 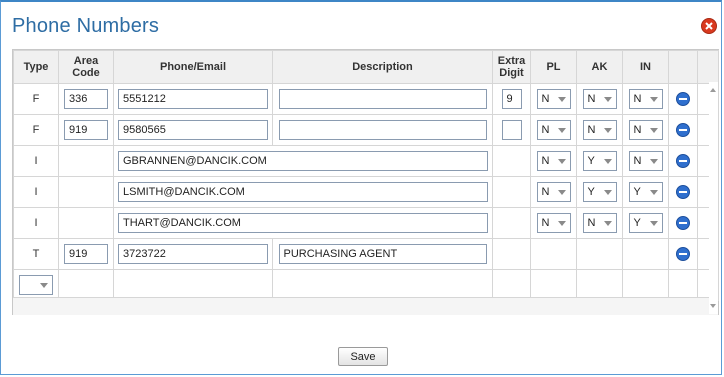 I want to click on table-row: T 919 3723722 PURCHASING AGENT, so click(x=366, y=254).